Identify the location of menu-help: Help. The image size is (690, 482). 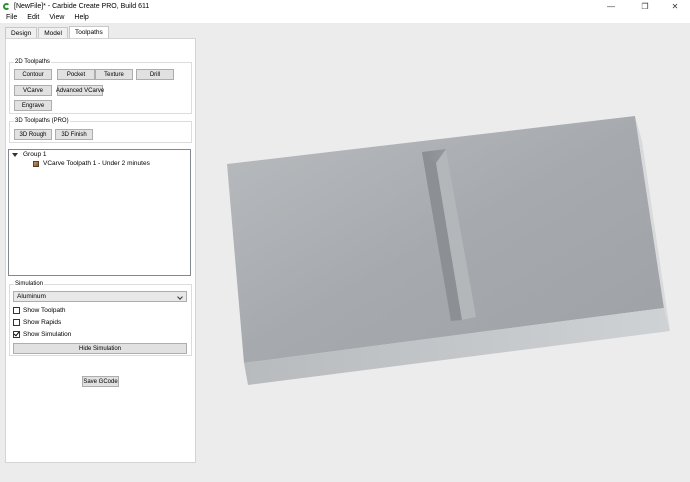
(81, 17).